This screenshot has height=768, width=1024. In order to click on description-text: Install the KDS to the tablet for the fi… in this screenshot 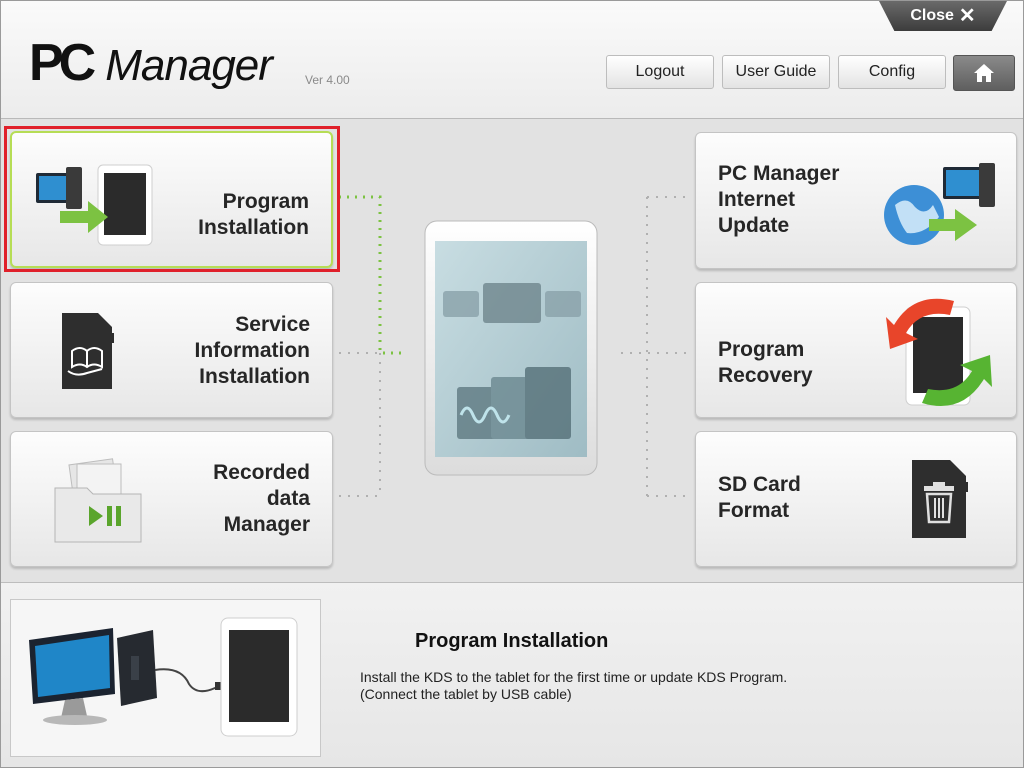, I will do `click(573, 686)`.